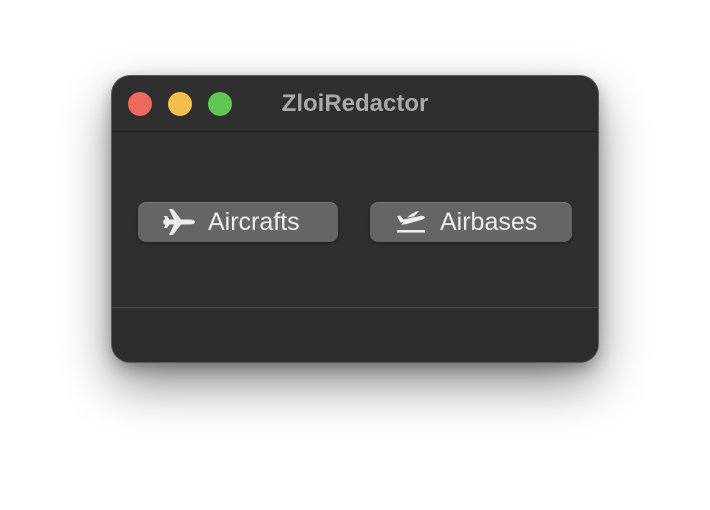 The width and height of the screenshot is (710, 510). I want to click on airbases-button-label: Airbases, so click(489, 221).